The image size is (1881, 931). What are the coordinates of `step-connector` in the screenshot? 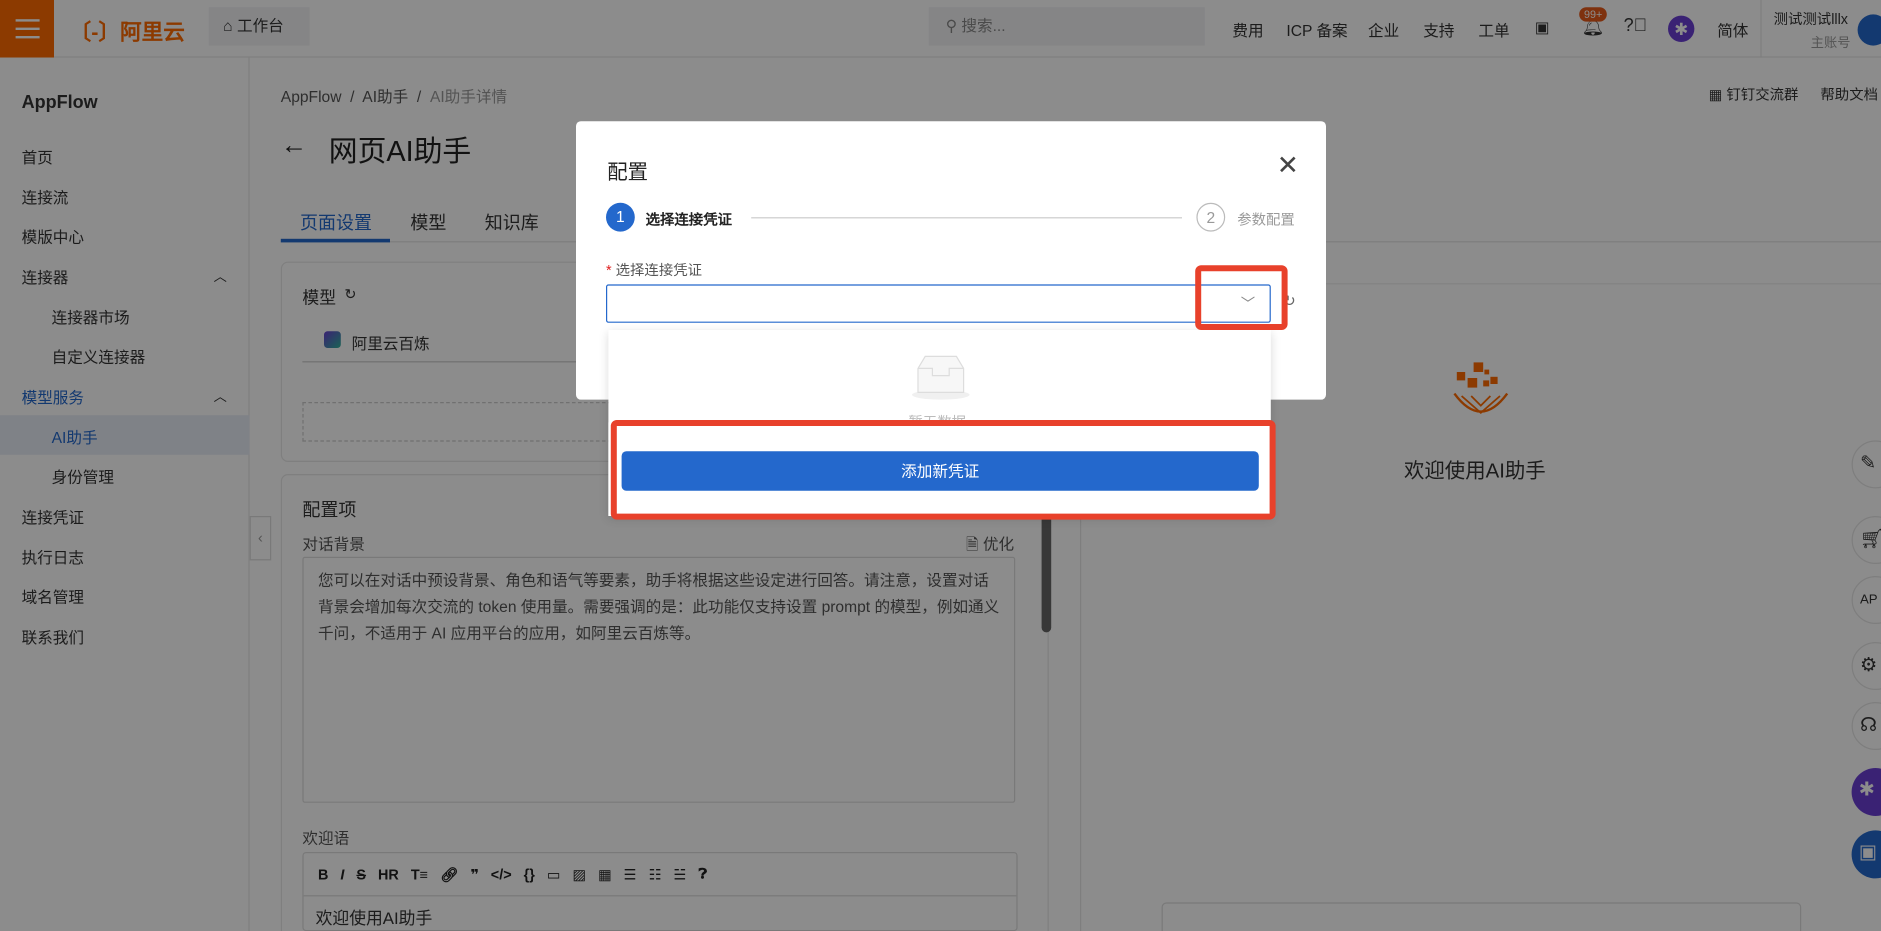 It's located at (966, 218).